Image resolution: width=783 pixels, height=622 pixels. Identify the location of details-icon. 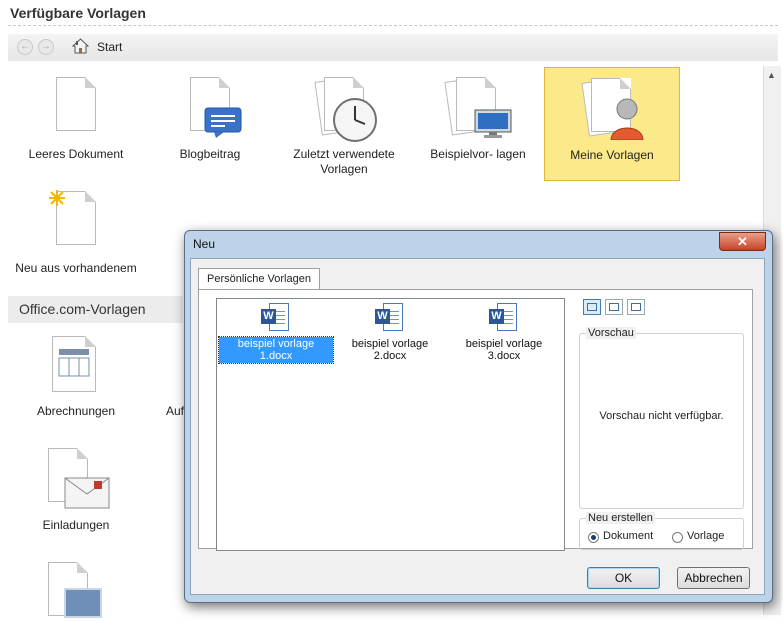
(636, 307).